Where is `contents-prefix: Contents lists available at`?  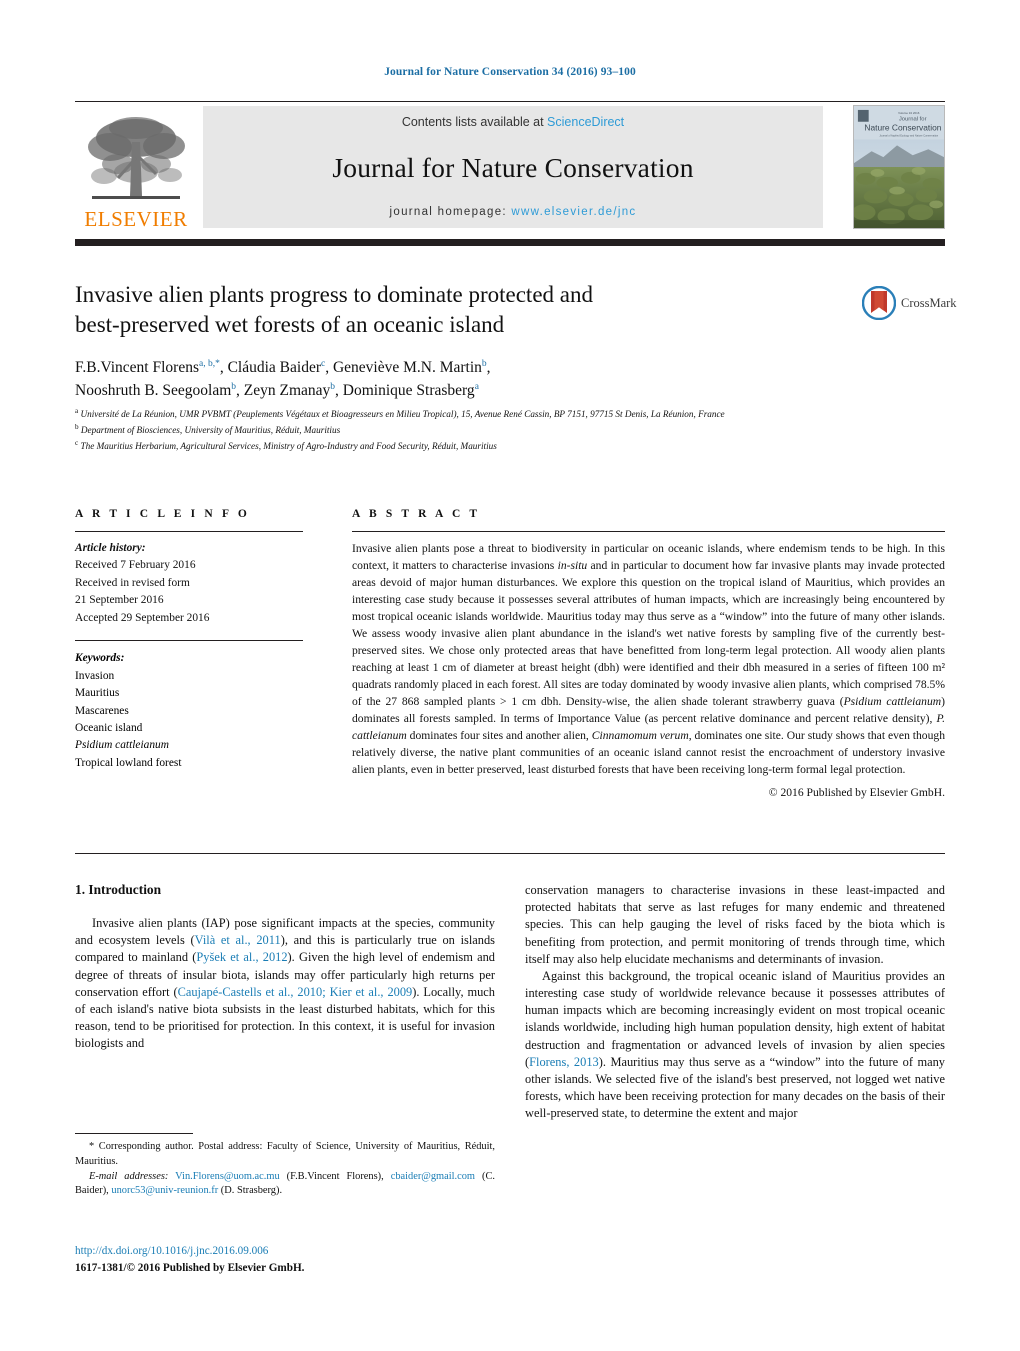
contents-prefix: Contents lists available at is located at coordinates (474, 122).